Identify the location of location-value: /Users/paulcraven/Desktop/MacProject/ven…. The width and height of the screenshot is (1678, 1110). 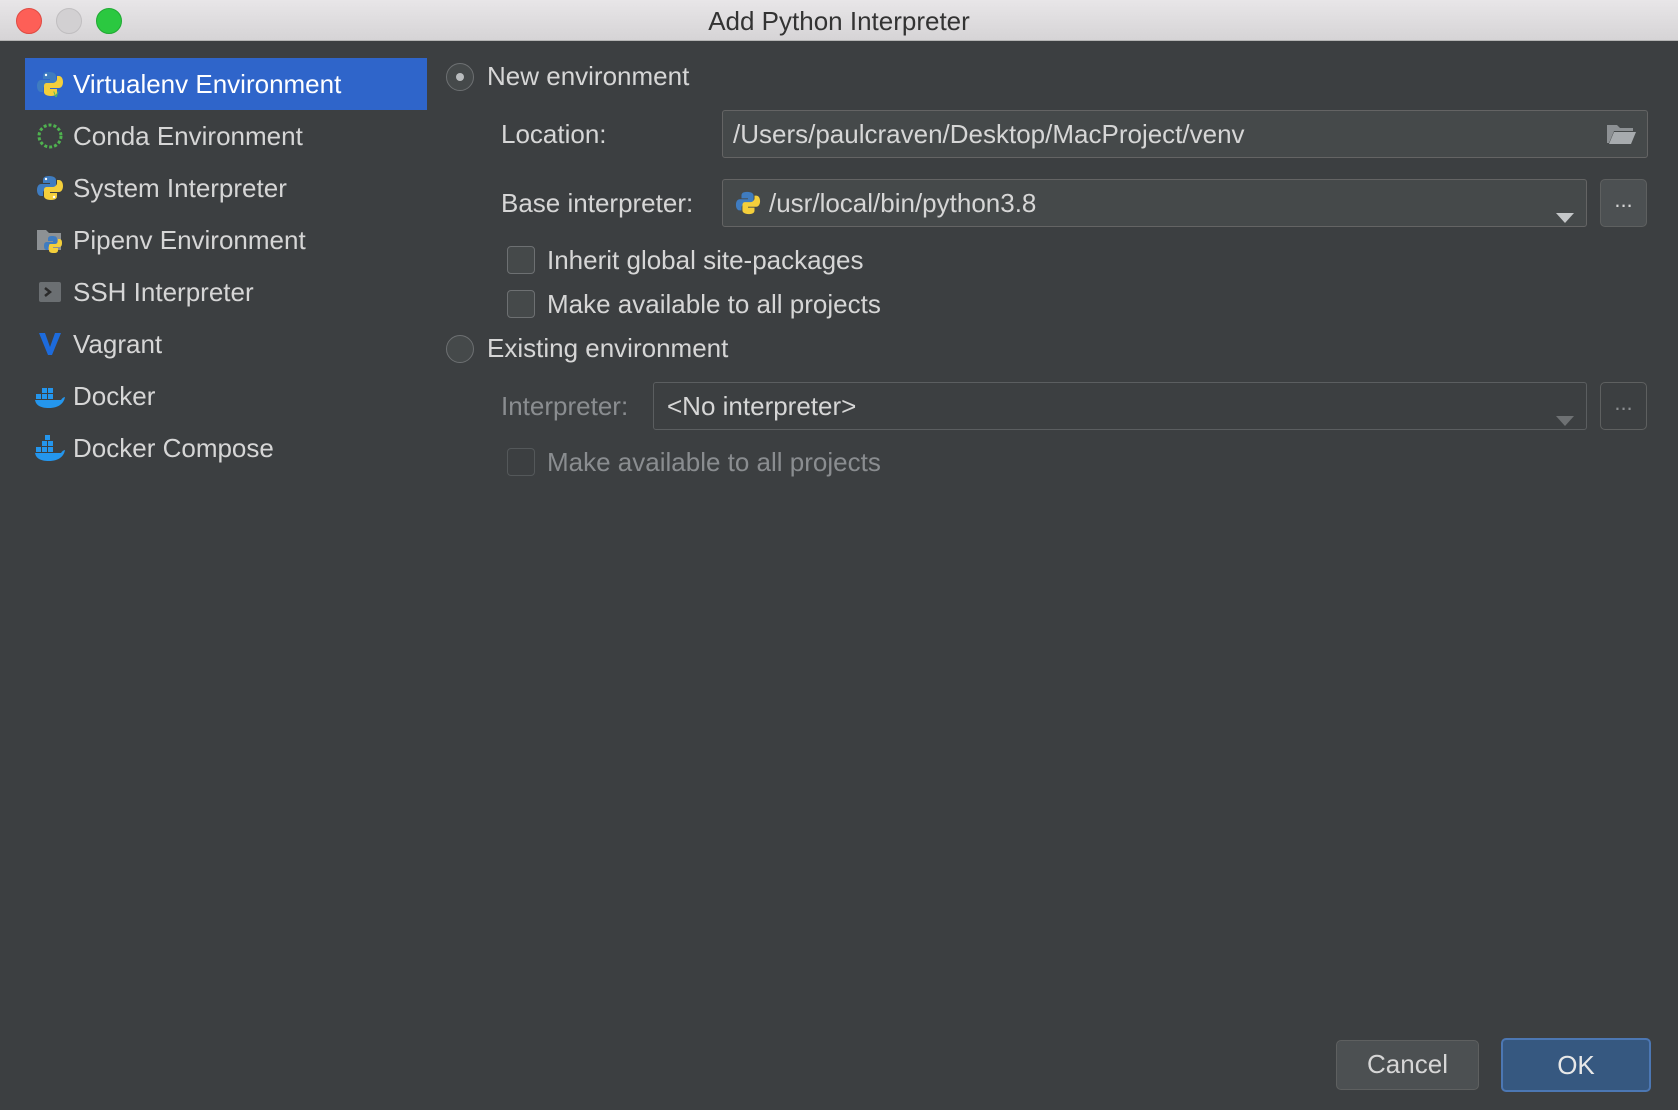
(989, 133).